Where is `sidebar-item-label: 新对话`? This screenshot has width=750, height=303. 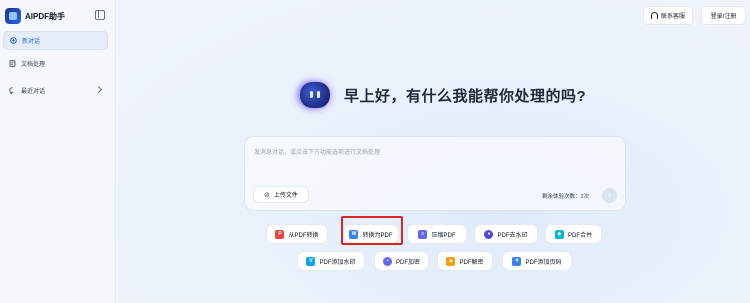
sidebar-item-label: 新对话 is located at coordinates (31, 42).